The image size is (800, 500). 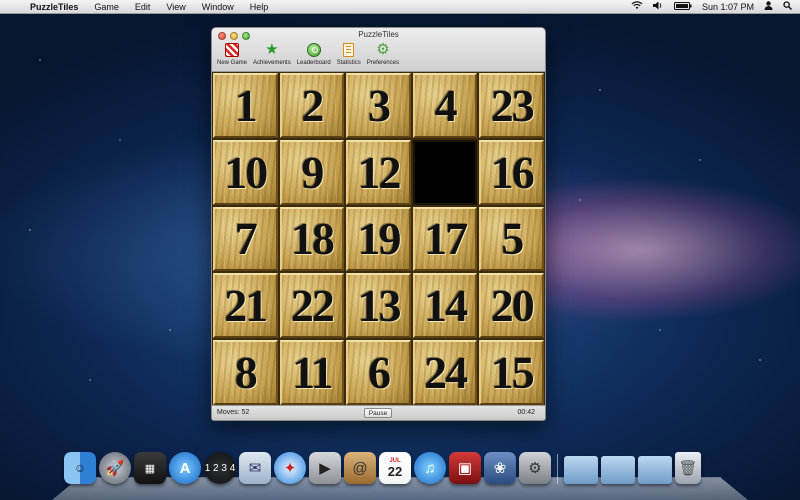 I want to click on volume-icon, so click(x=658, y=7).